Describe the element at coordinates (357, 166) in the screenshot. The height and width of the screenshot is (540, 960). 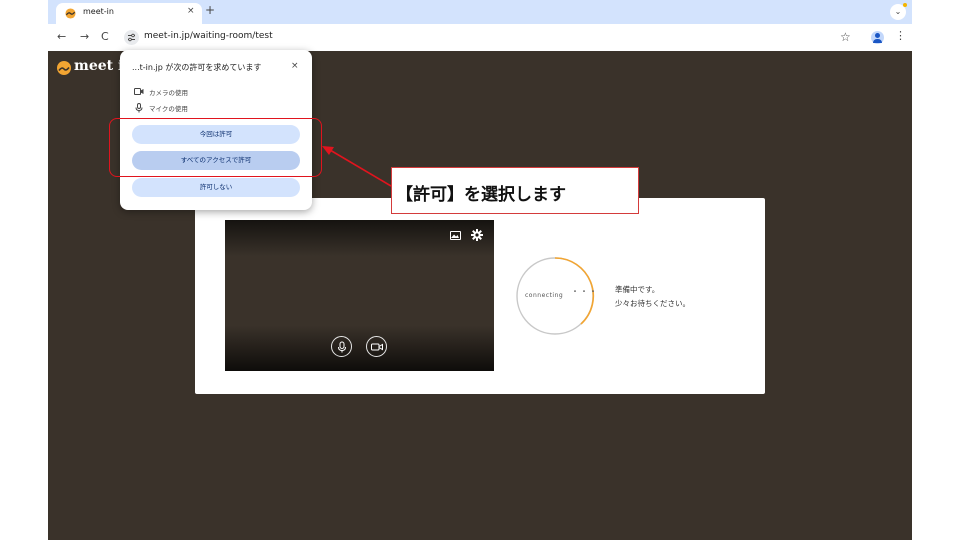
I see `annotation-arrow-icon` at that location.